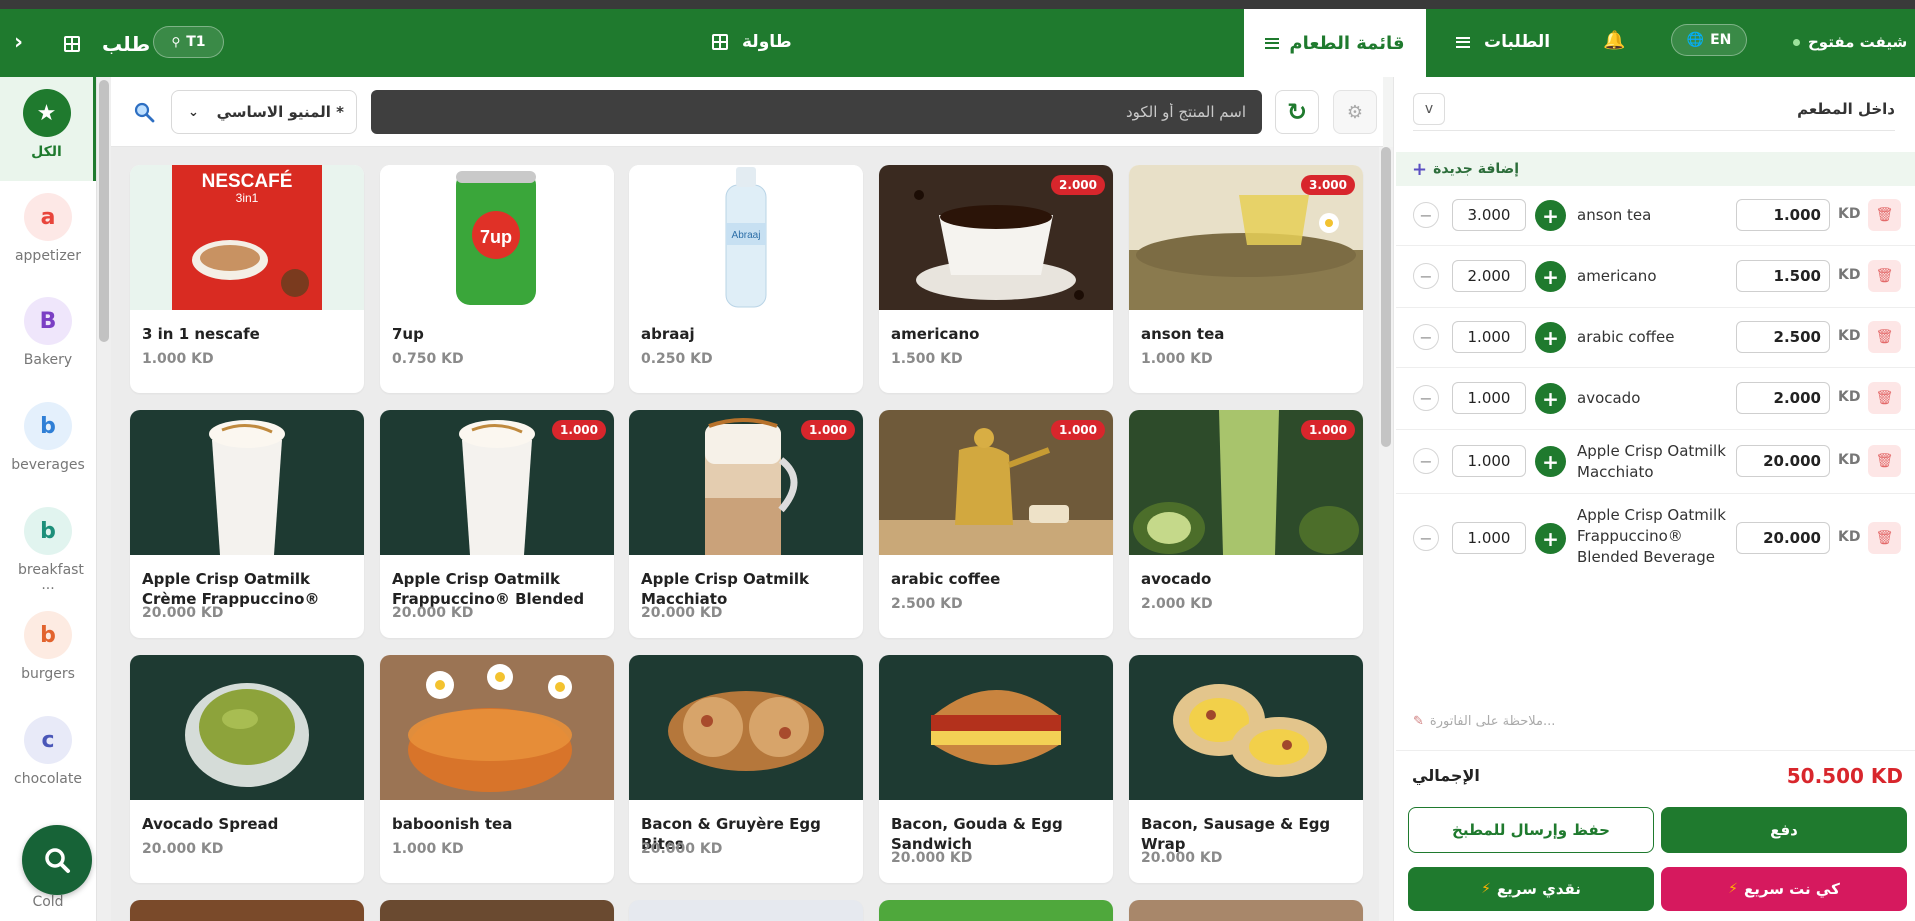 The width and height of the screenshot is (1915, 921). I want to click on sidebar-item-burgers: b burgers, so click(48, 651).